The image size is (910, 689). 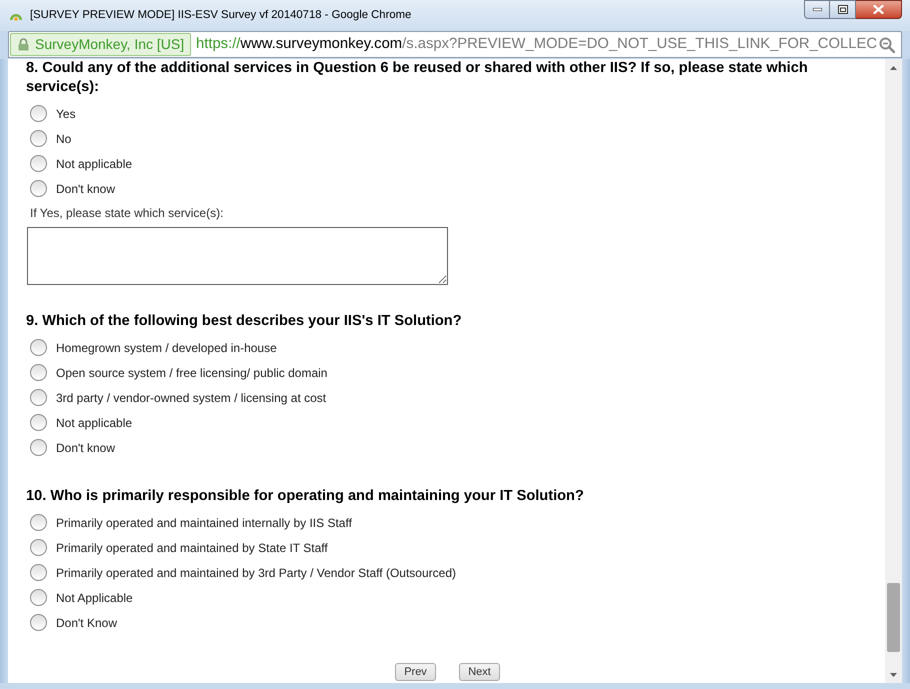 I want to click on question-title: 10. Who is primarily responsible for operating and maintaining your IT Solution?, so click(x=305, y=496).